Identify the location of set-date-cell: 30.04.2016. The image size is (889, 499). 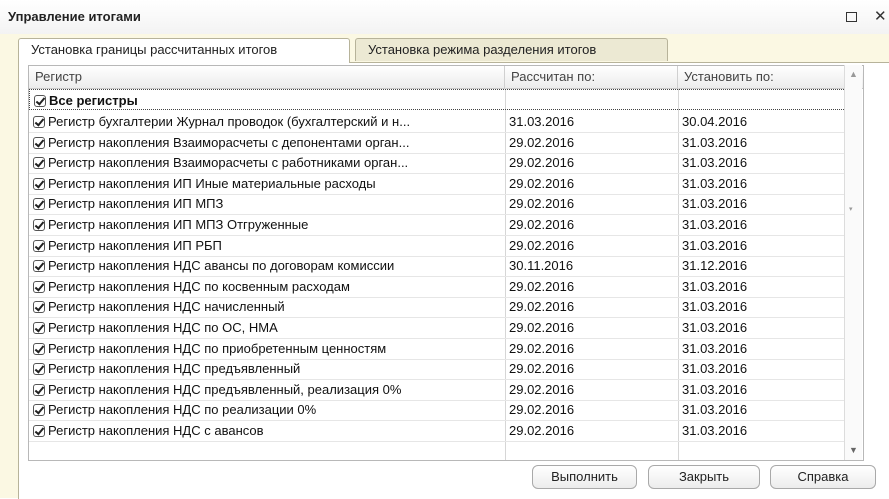
(762, 121).